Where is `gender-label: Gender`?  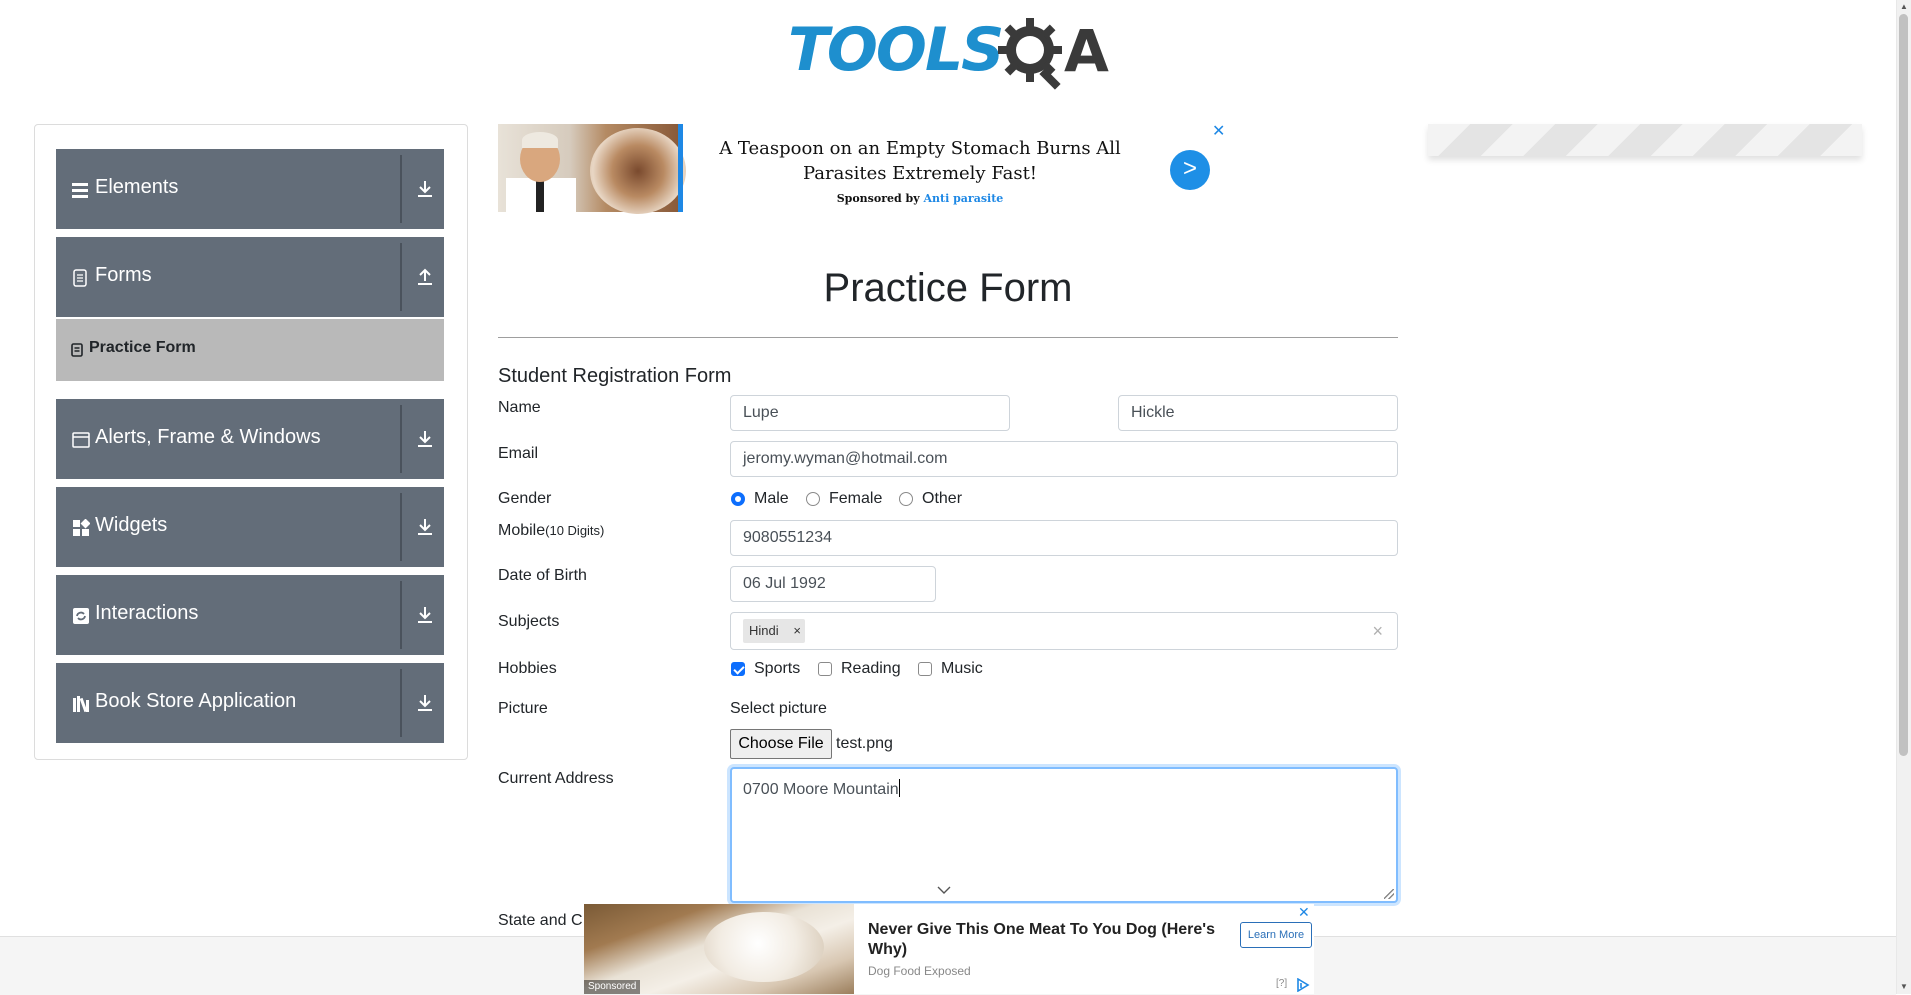 gender-label: Gender is located at coordinates (525, 498).